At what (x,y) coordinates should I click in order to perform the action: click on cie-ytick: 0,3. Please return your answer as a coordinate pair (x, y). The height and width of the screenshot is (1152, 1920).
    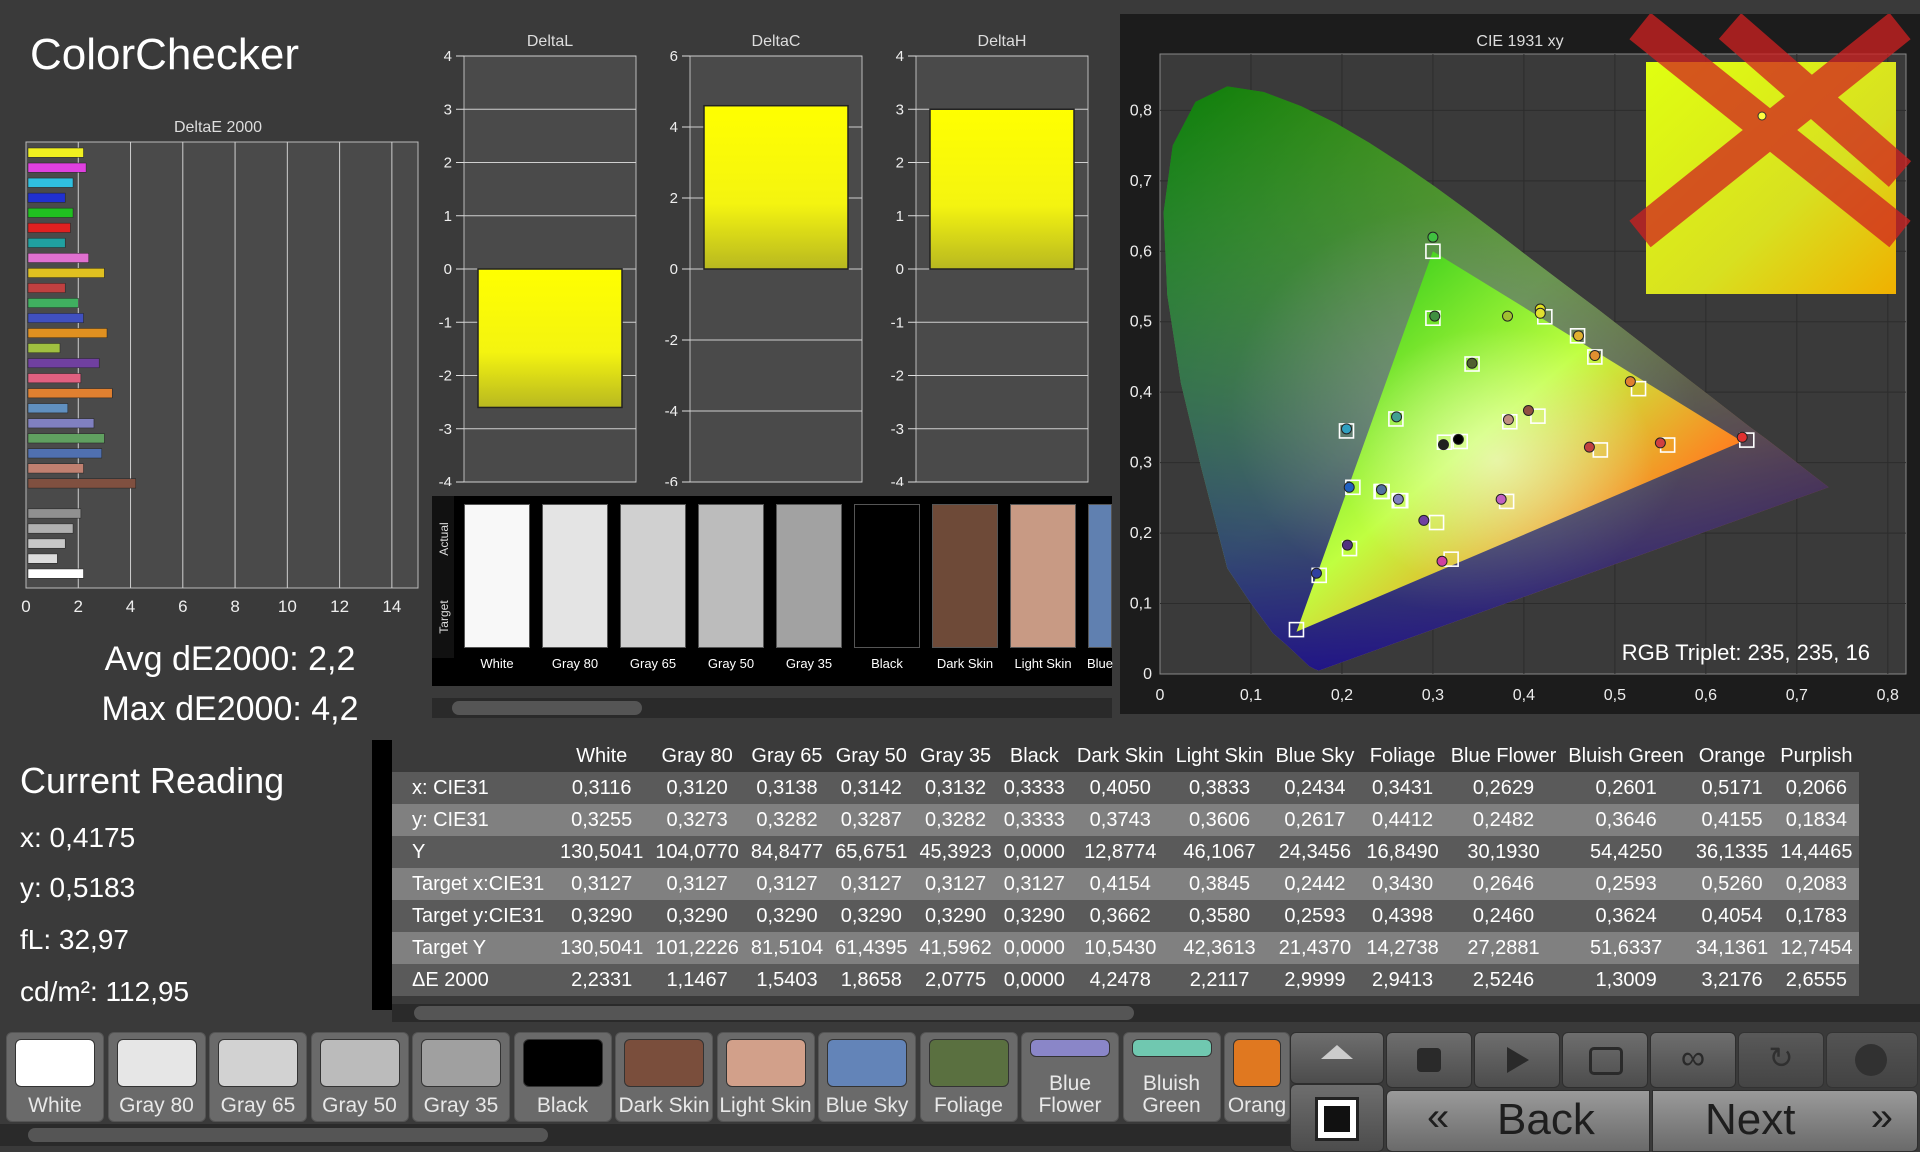
    Looking at the image, I should click on (1141, 463).